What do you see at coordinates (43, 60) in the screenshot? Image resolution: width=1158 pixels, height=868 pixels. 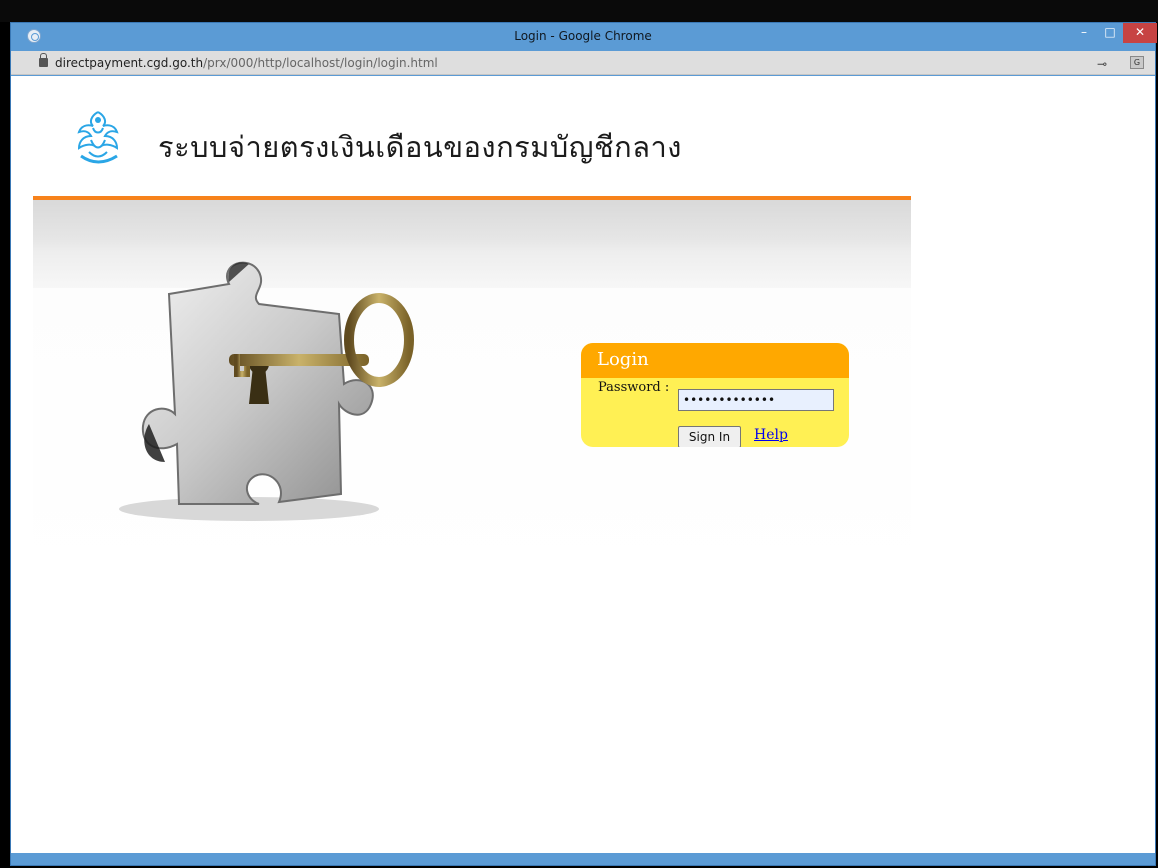 I see `lock-icon` at bounding box center [43, 60].